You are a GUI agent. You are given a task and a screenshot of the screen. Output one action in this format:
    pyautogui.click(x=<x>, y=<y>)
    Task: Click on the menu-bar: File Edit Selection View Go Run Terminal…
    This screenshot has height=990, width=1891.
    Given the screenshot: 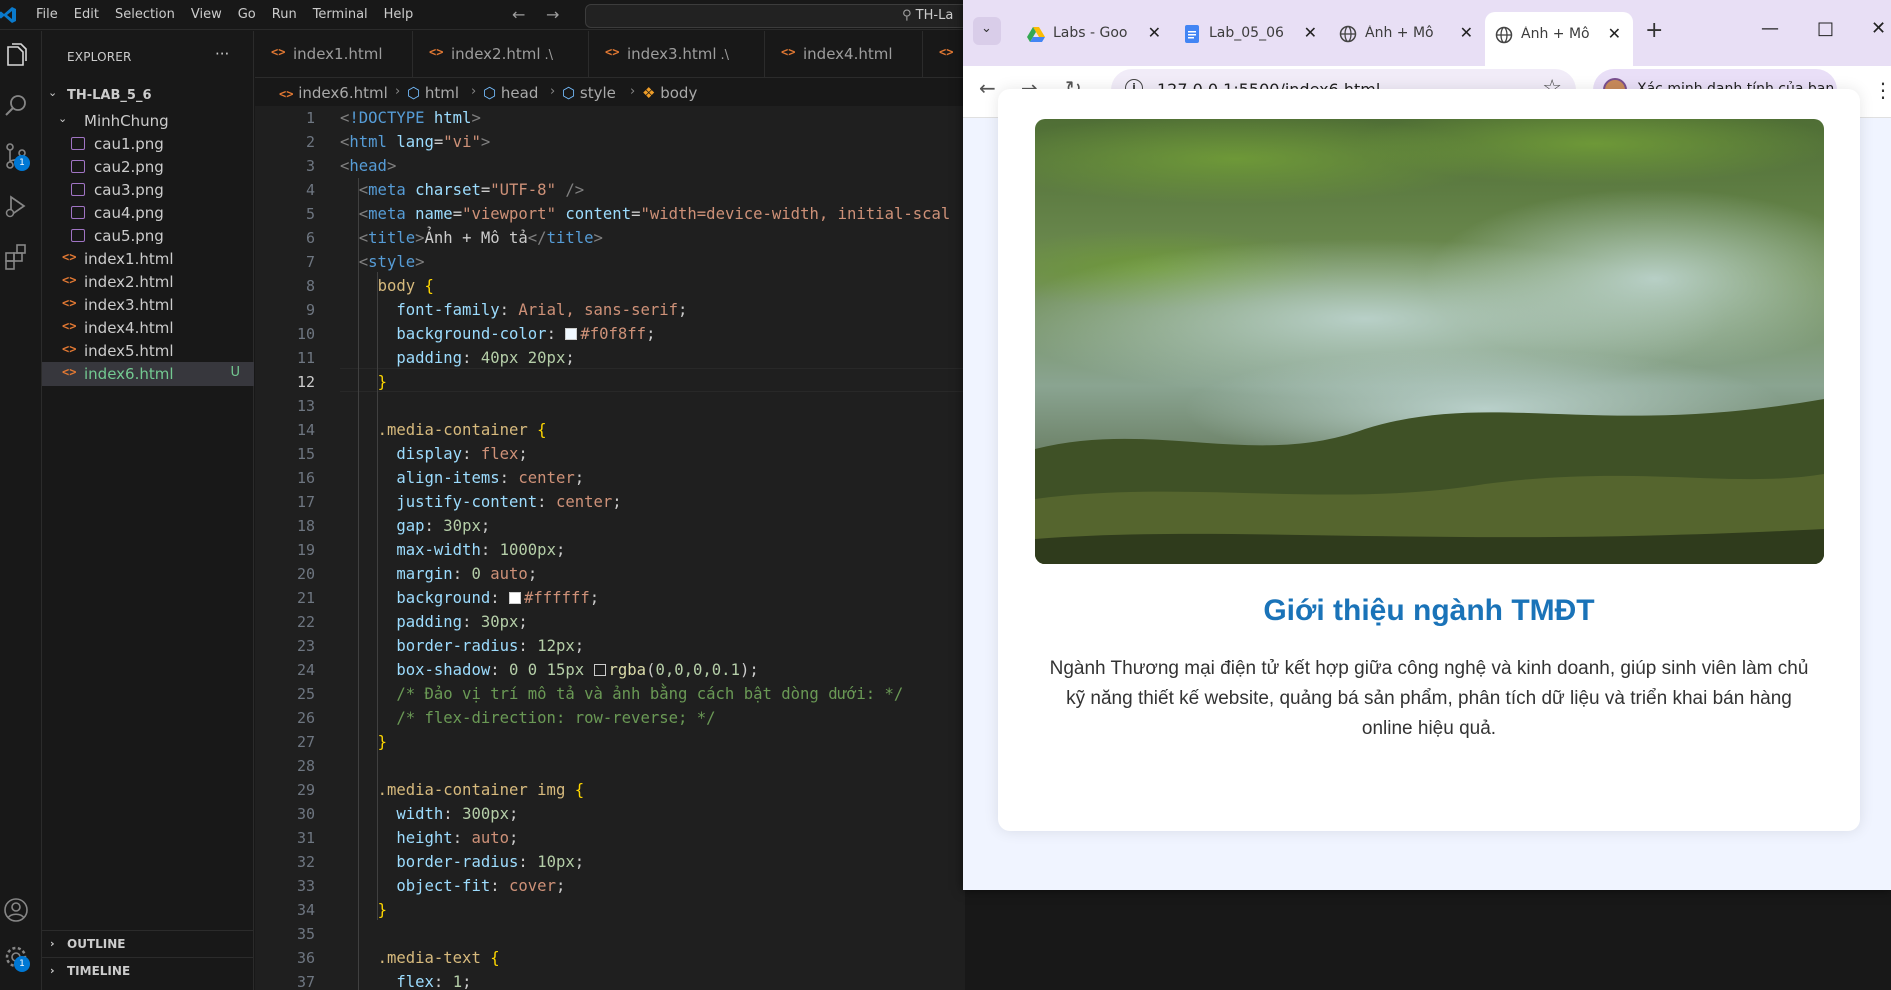 What is the action you would take?
    pyautogui.click(x=232, y=15)
    